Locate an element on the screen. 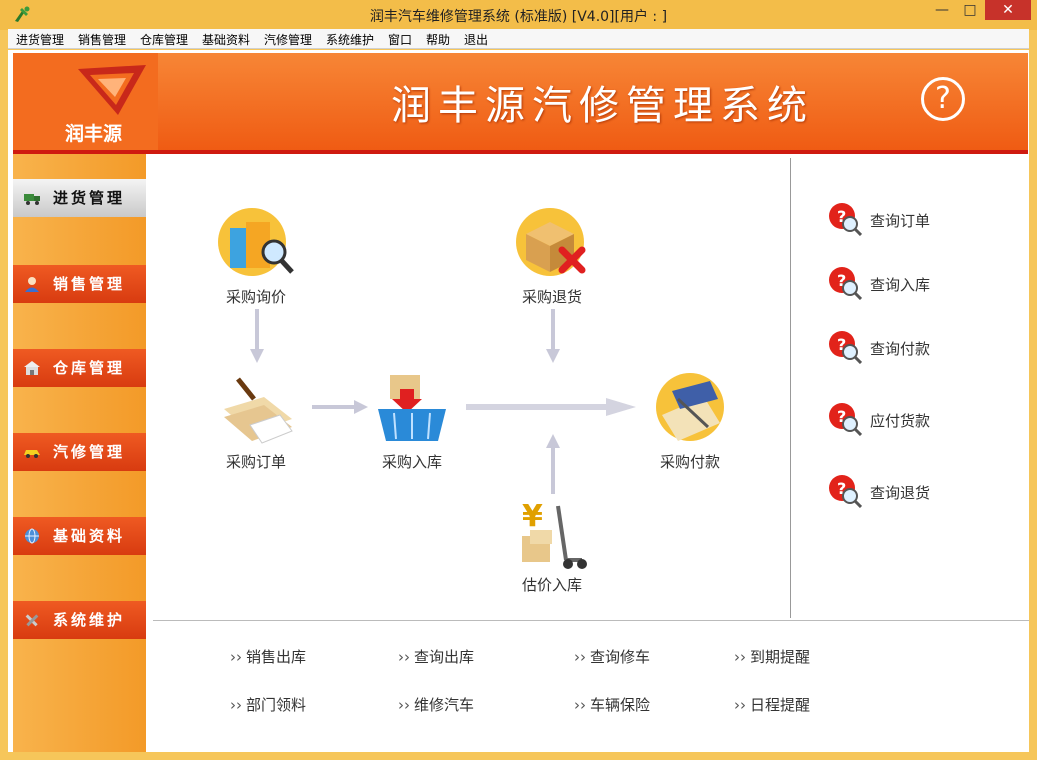 This screenshot has height=760, width=1037. link-query-repair: ›› 查询修车 is located at coordinates (612, 656).